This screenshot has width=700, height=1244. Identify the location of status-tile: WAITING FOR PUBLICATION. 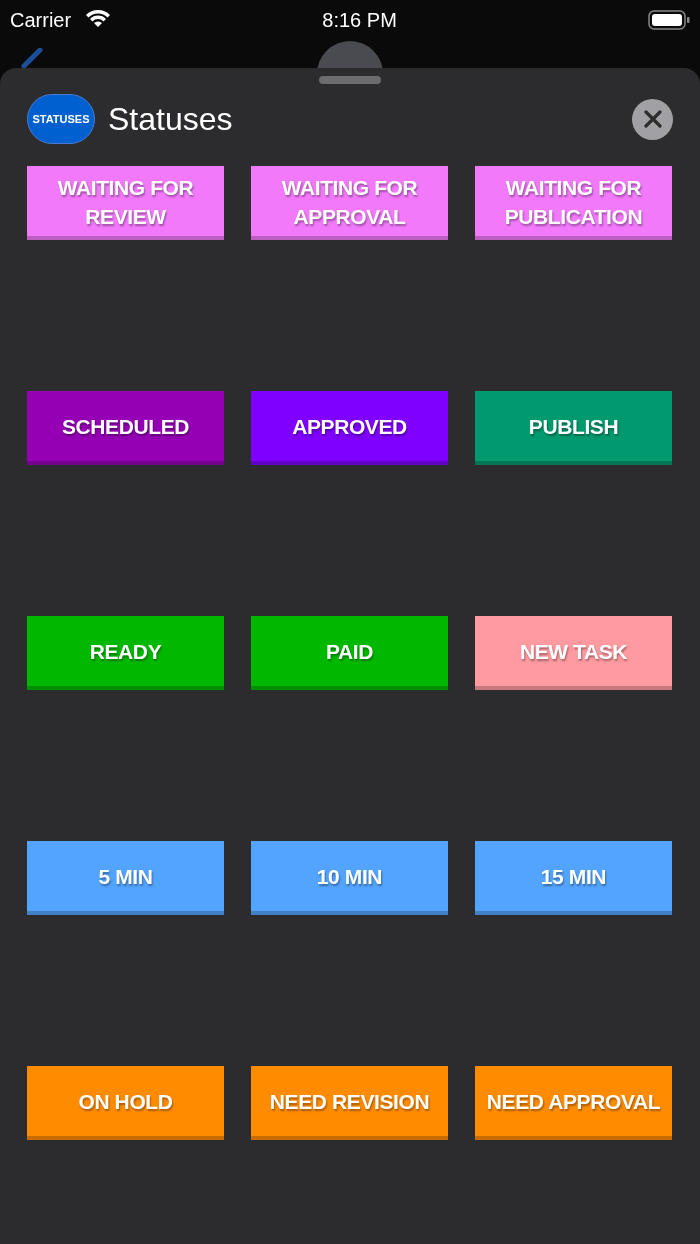
(573, 203).